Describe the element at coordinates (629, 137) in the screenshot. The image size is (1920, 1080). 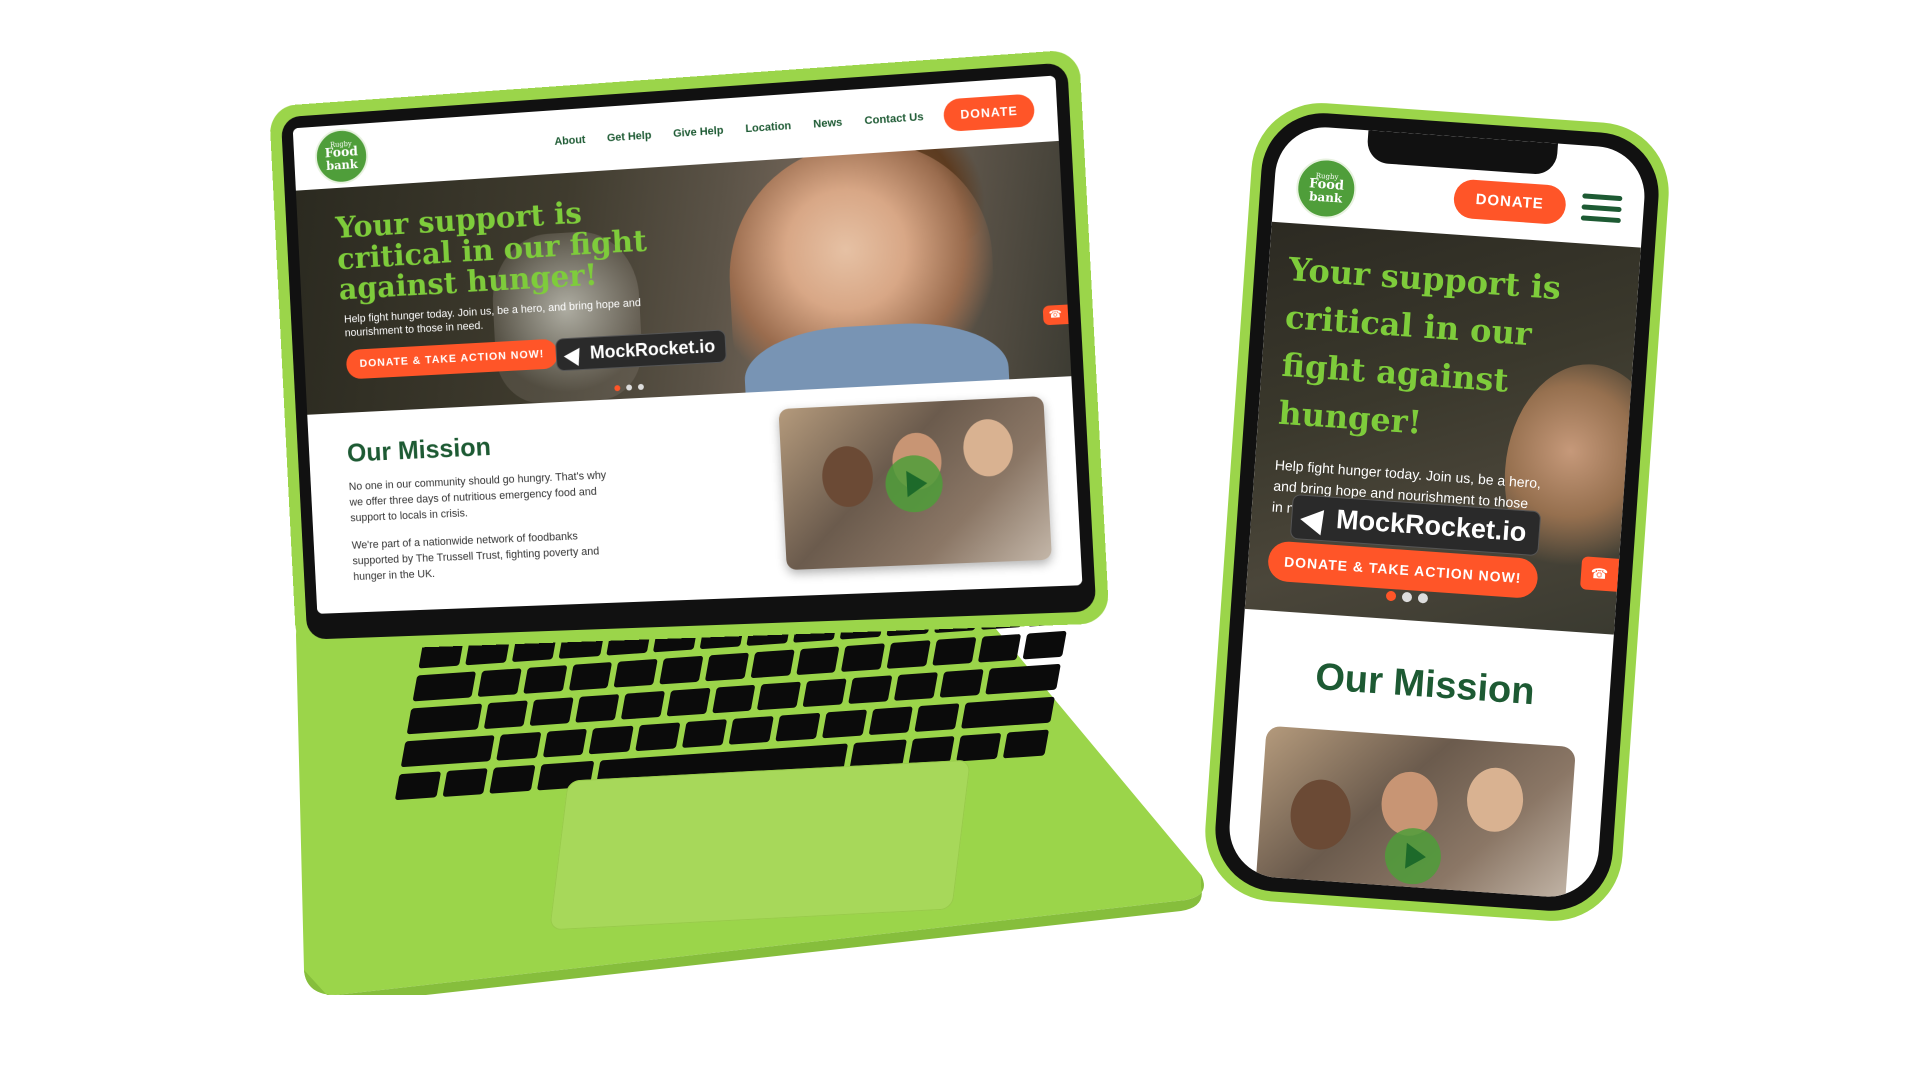
I see `nav-item-get-help: Get Help` at that location.